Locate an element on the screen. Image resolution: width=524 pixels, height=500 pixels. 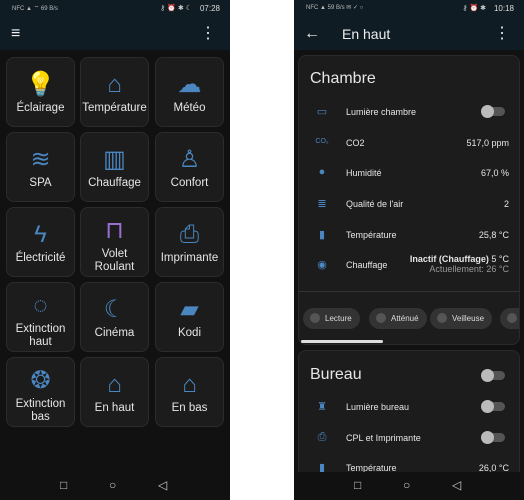
entity-row: ⎙ CPL et Imprimante is located at coordinates (409, 438).